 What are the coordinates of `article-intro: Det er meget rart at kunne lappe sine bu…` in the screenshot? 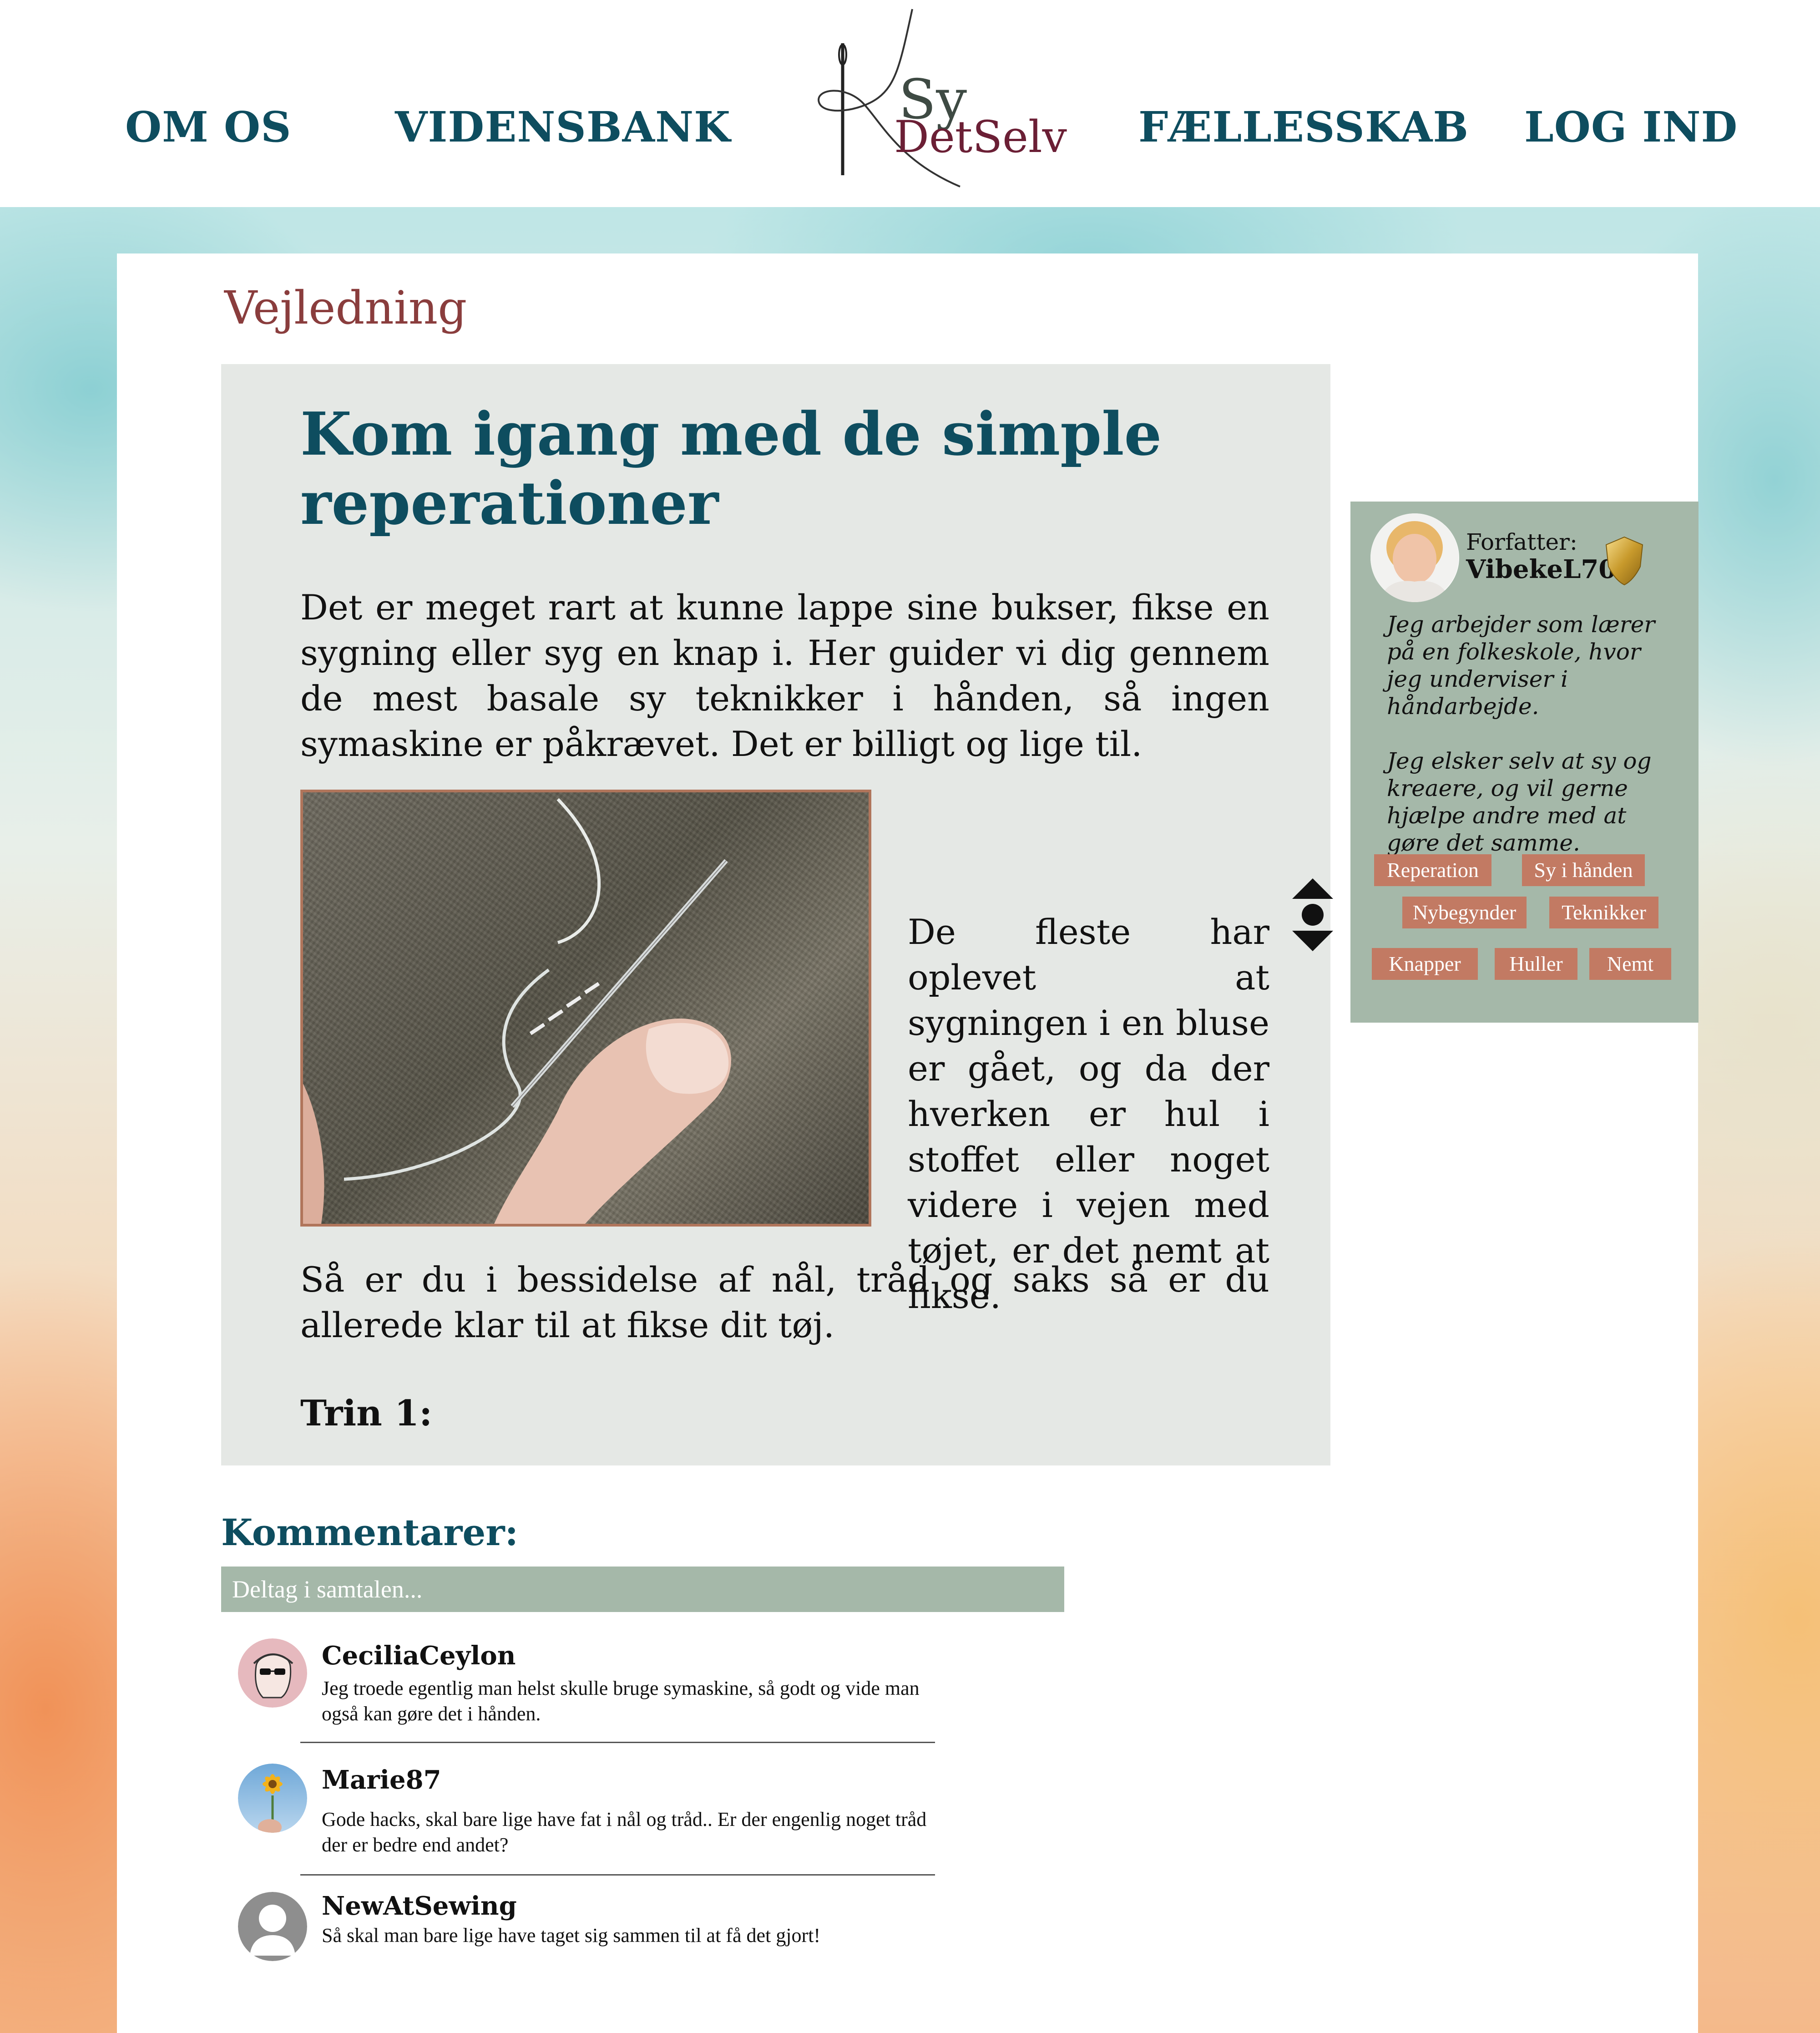 It's located at (785, 676).